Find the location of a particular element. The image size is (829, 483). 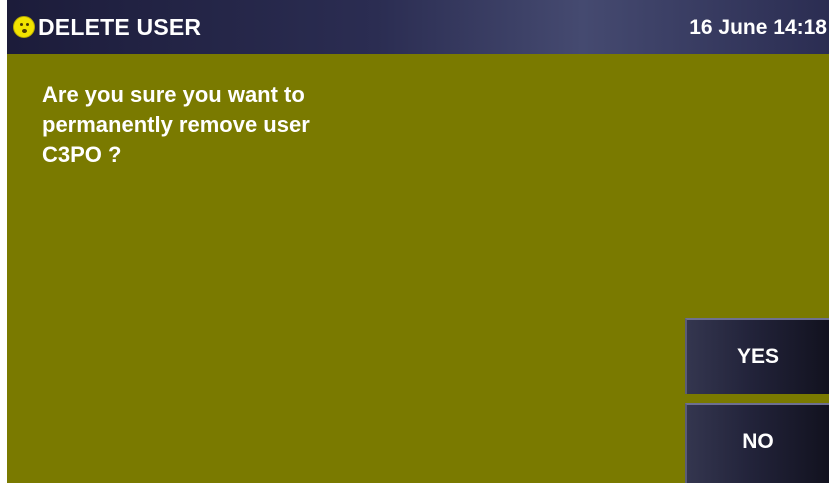

page-title: DELETE USER is located at coordinates (120, 27).